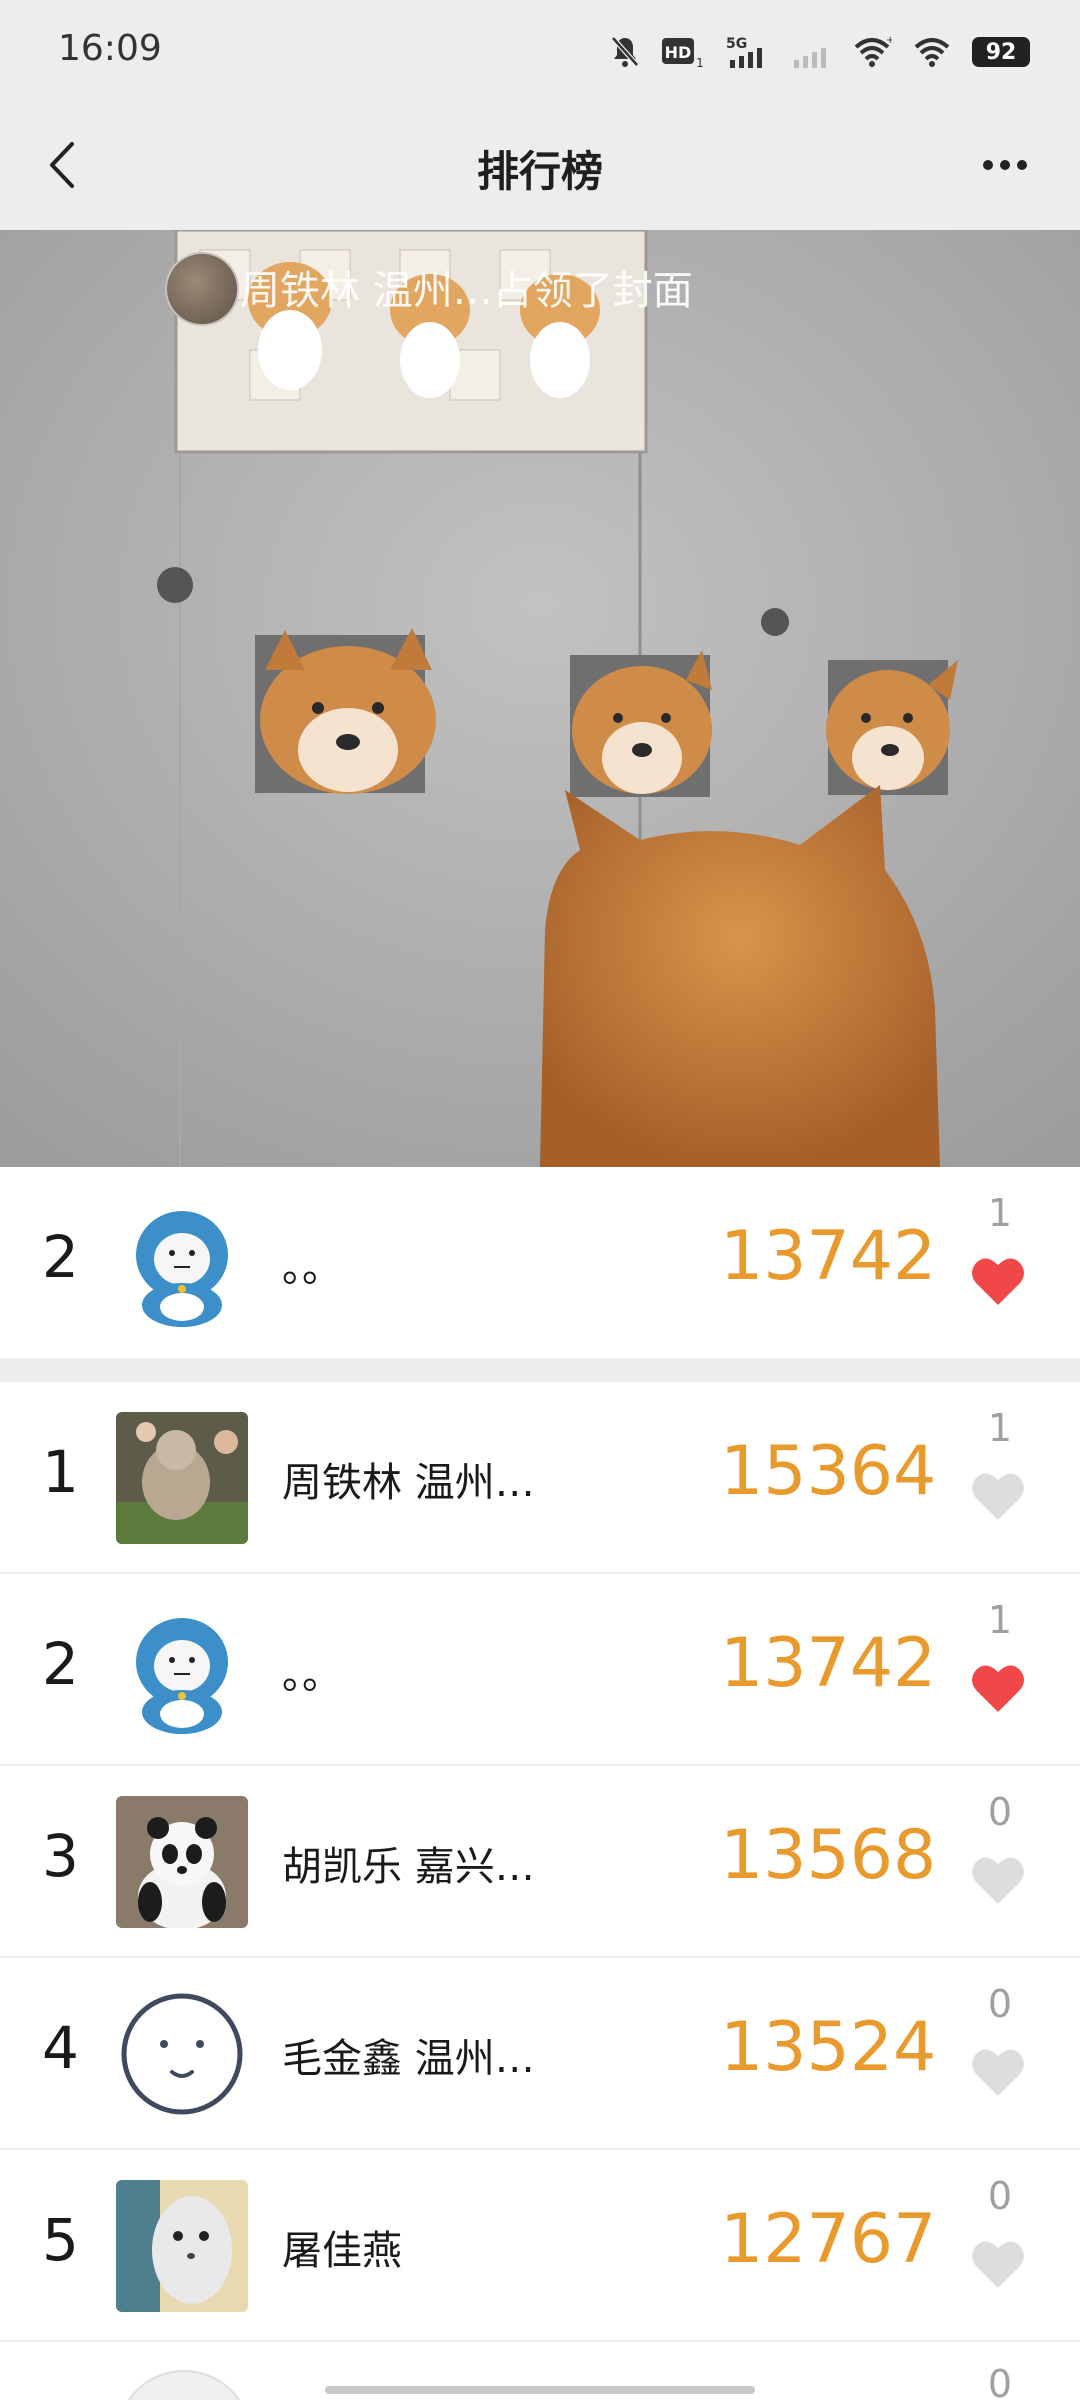  Describe the element at coordinates (466, 291) in the screenshot. I see `cover-caption-text: 周铁林 温州…占领了封面` at that location.